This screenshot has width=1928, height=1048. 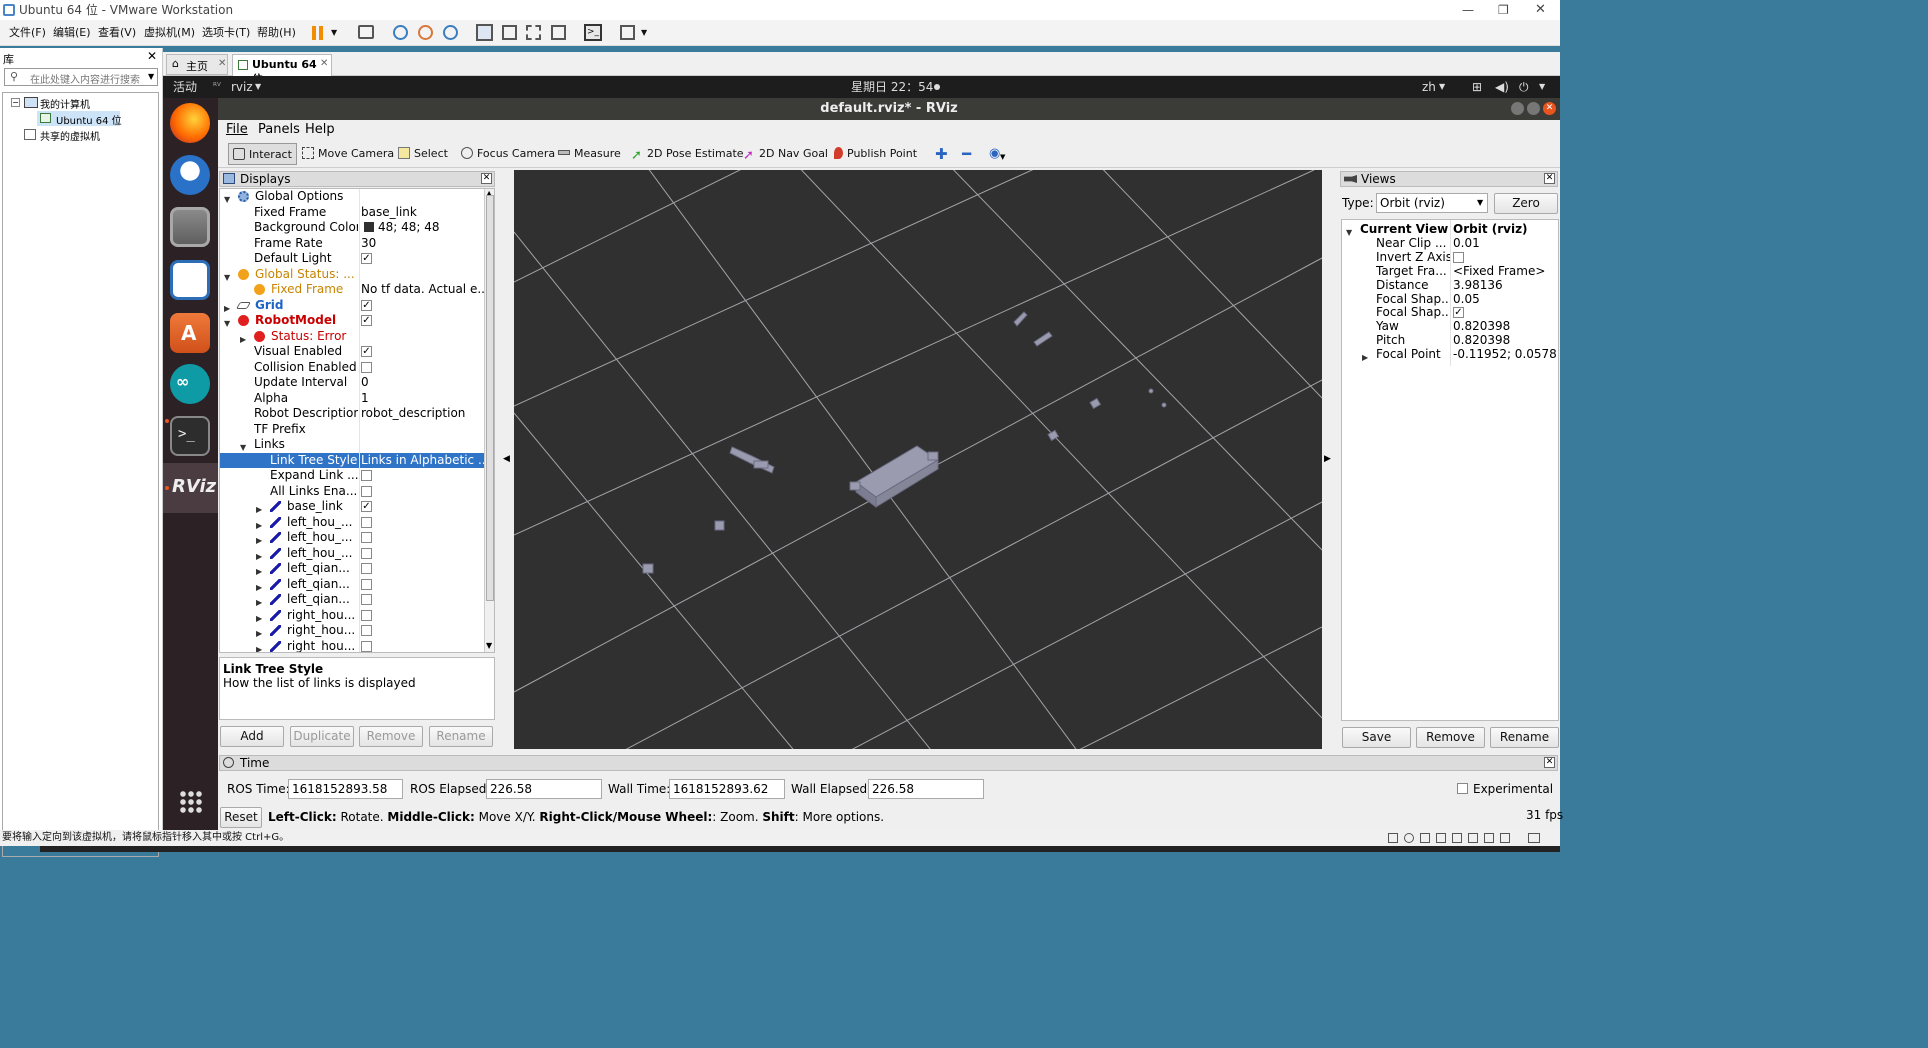 What do you see at coordinates (1503, 10) in the screenshot?
I see `restore-icon: ❐` at bounding box center [1503, 10].